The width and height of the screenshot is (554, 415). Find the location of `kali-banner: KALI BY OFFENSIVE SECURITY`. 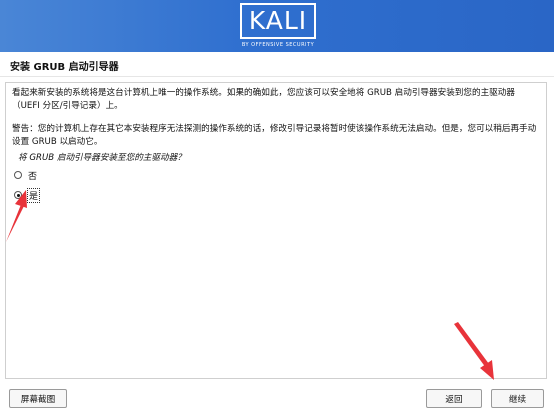

kali-banner: KALI BY OFFENSIVE SECURITY is located at coordinates (277, 26).